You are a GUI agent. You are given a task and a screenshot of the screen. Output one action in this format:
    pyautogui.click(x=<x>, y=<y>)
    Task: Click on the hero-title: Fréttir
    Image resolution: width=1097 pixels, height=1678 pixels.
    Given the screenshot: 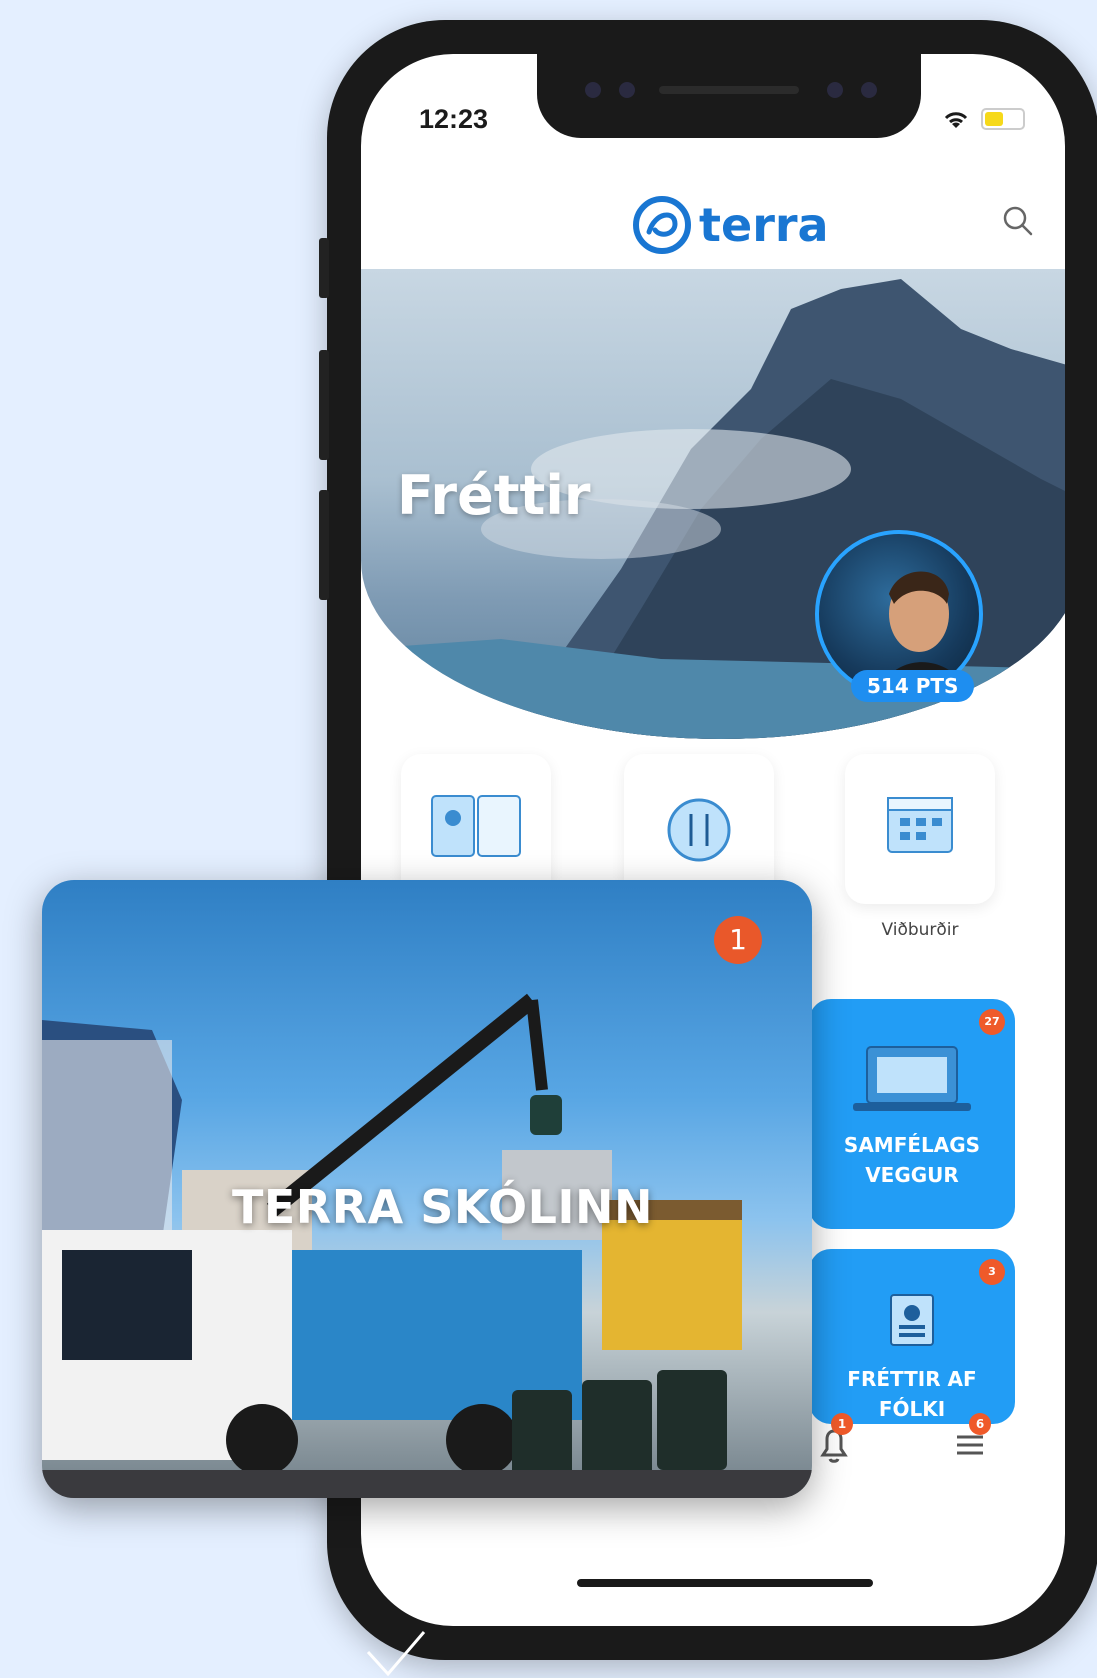 What is the action you would take?
    pyautogui.click(x=494, y=495)
    